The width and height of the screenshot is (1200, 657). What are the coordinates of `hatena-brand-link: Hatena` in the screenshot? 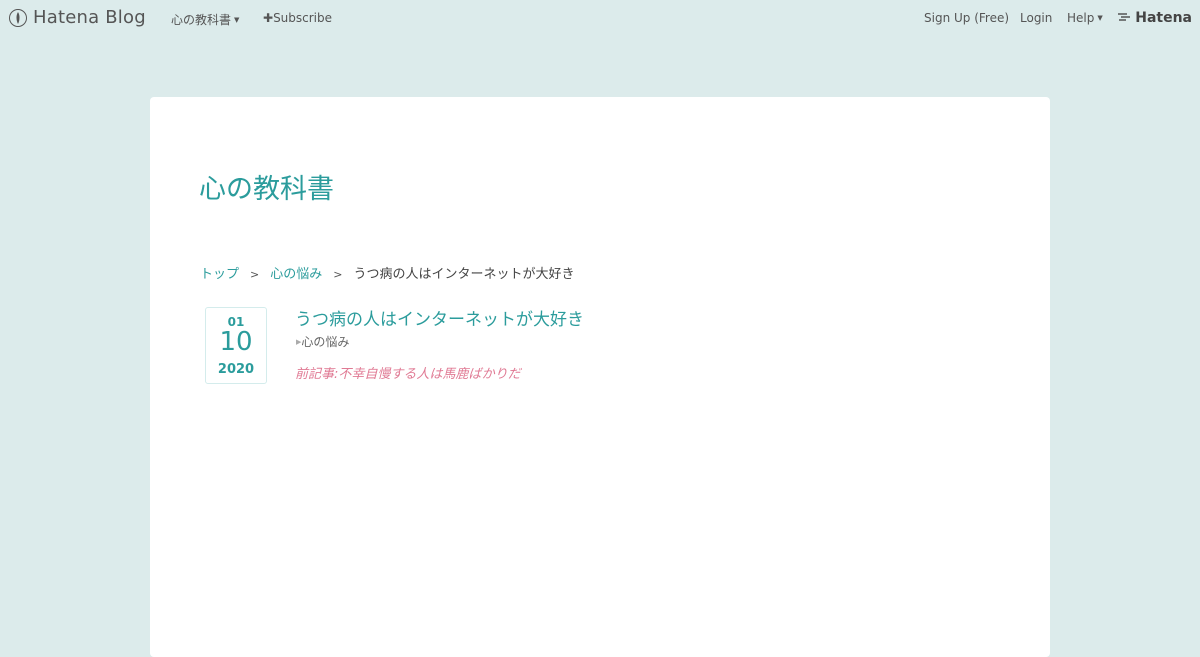 It's located at (1155, 18).